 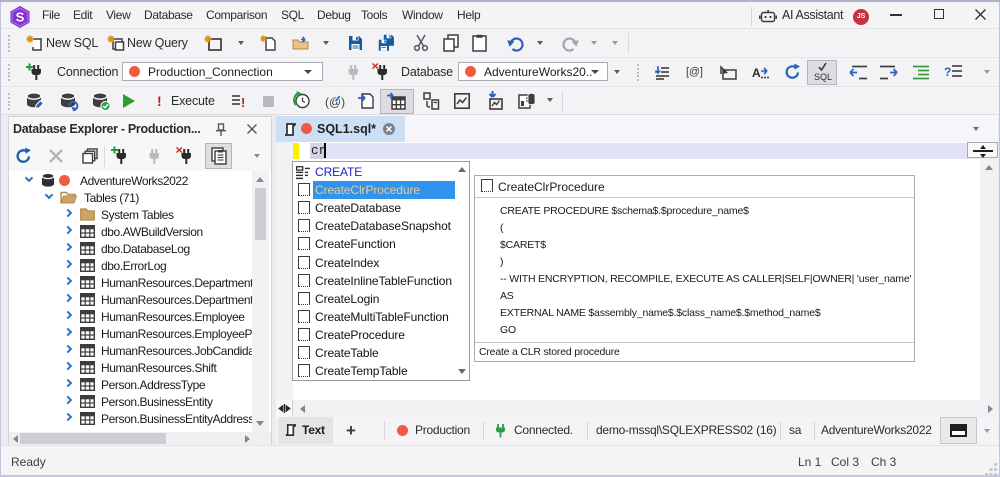 I want to click on svg-text: S, so click(x=20, y=17).